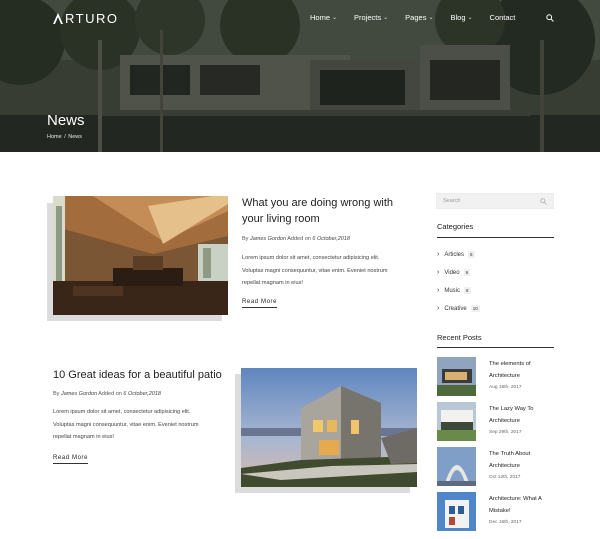 The height and width of the screenshot is (539, 600). What do you see at coordinates (522, 415) in the screenshot?
I see `recent-post-title: The Lazy Way To Architecture` at bounding box center [522, 415].